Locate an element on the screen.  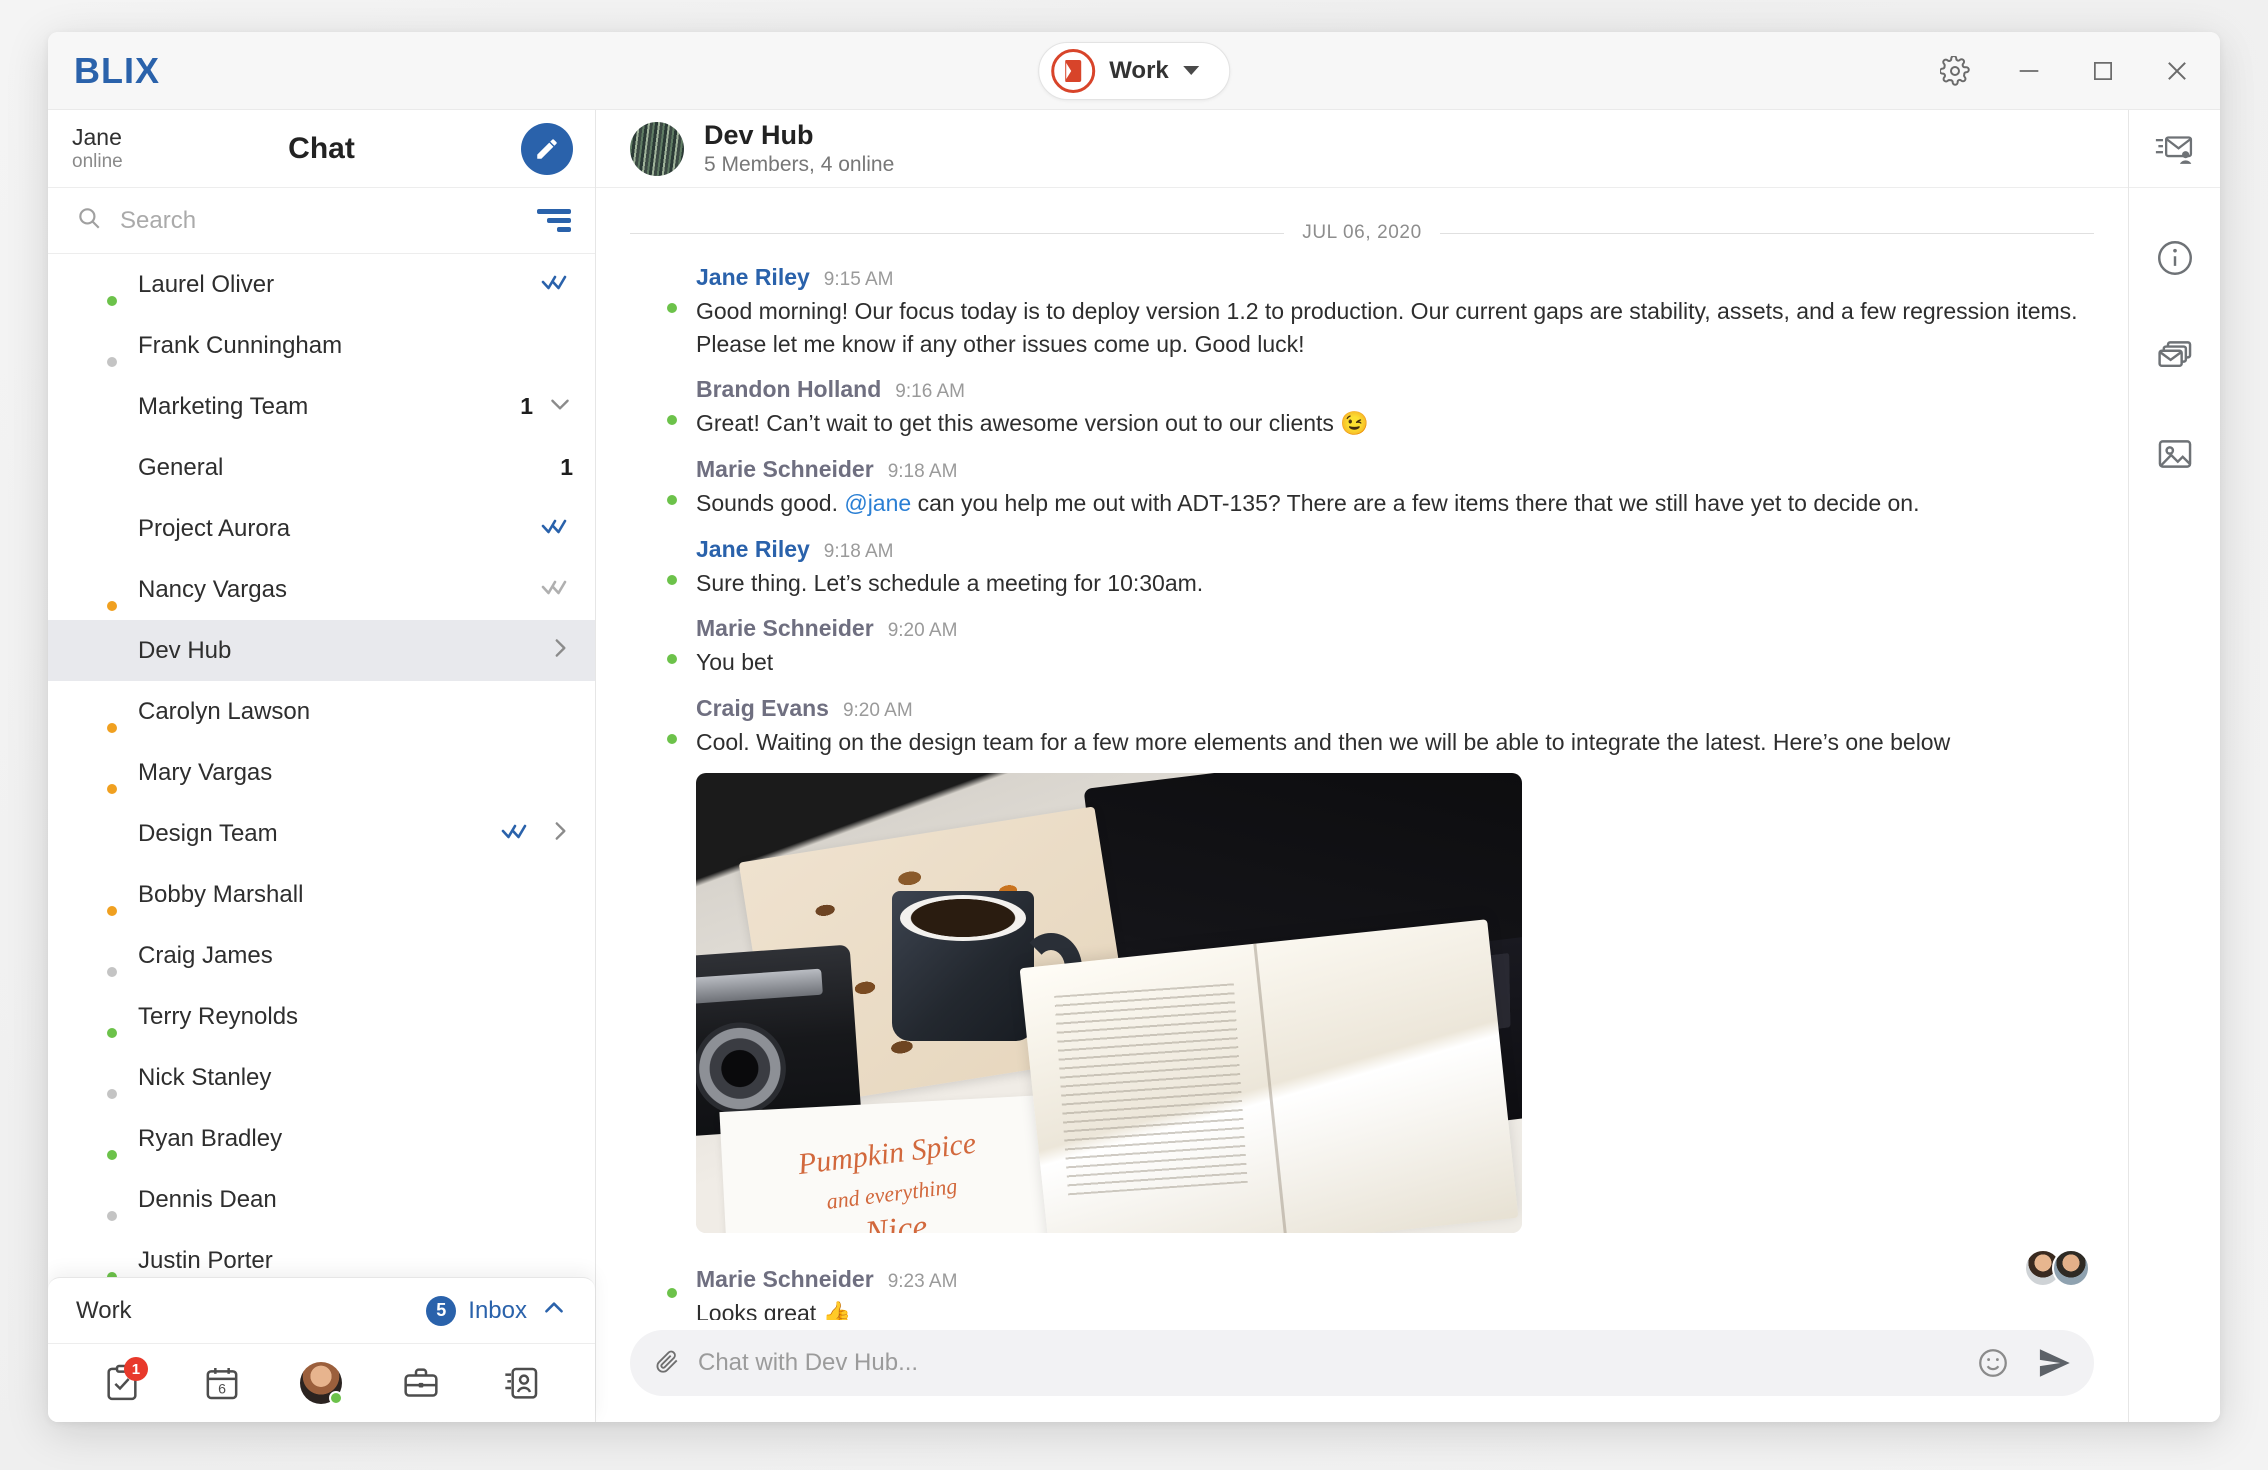
search-input is located at coordinates (319, 220).